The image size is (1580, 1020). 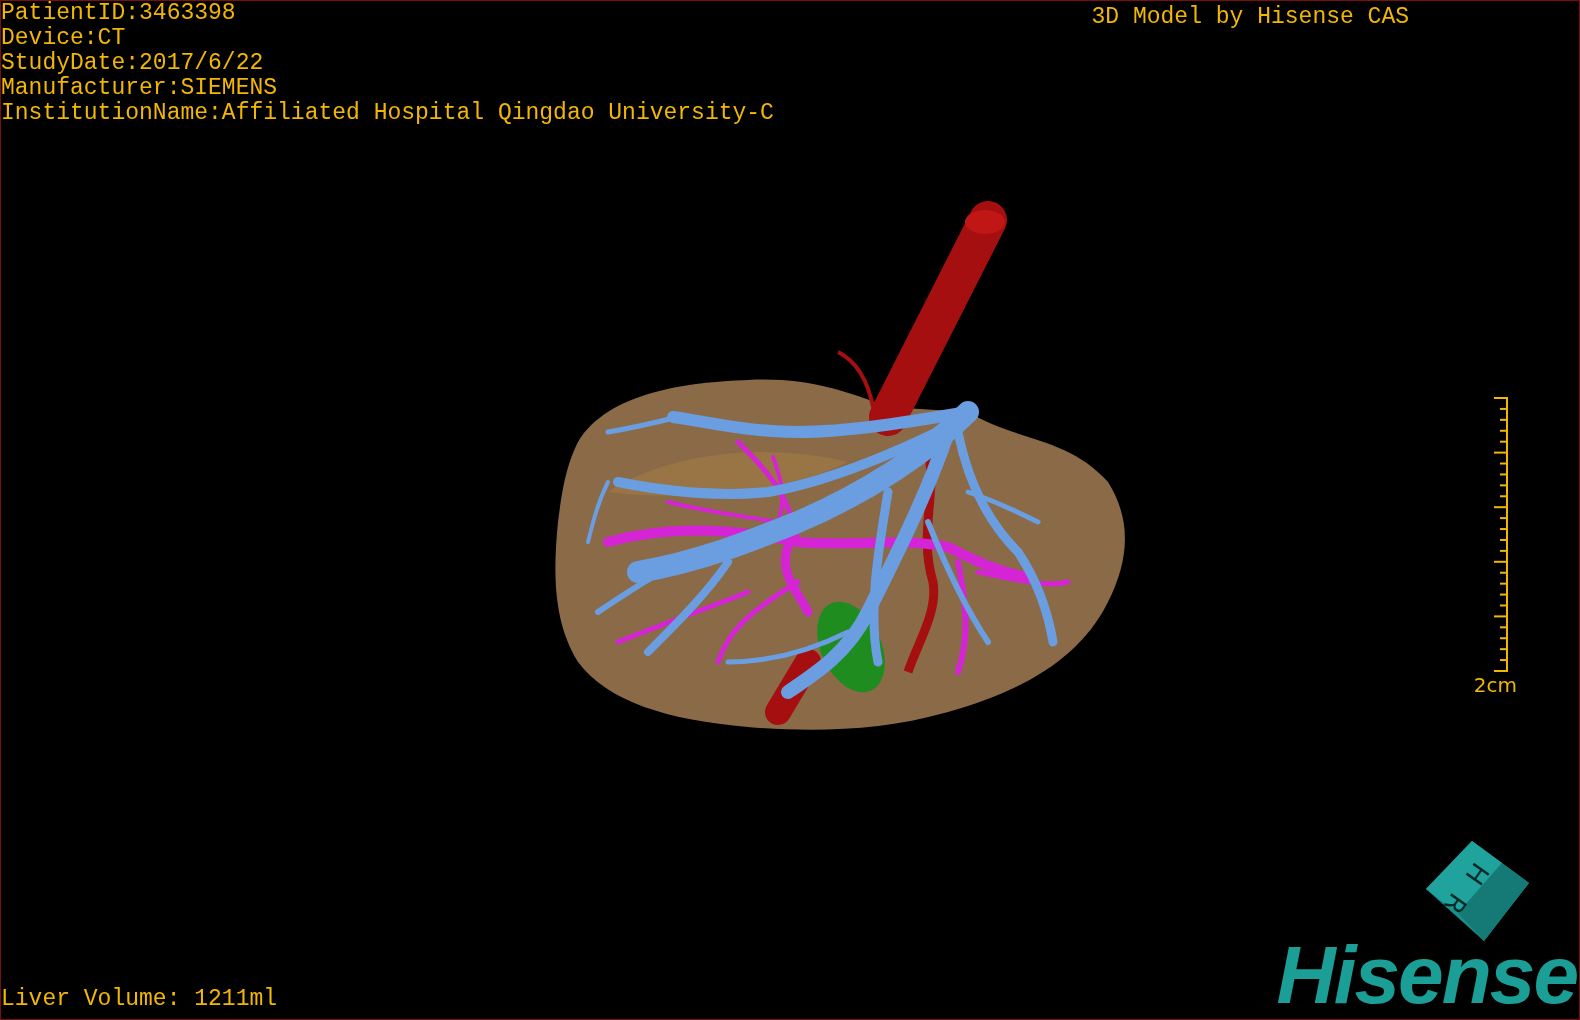 What do you see at coordinates (119, 13) in the screenshot?
I see `patient-info-text: PatientID:3463398` at bounding box center [119, 13].